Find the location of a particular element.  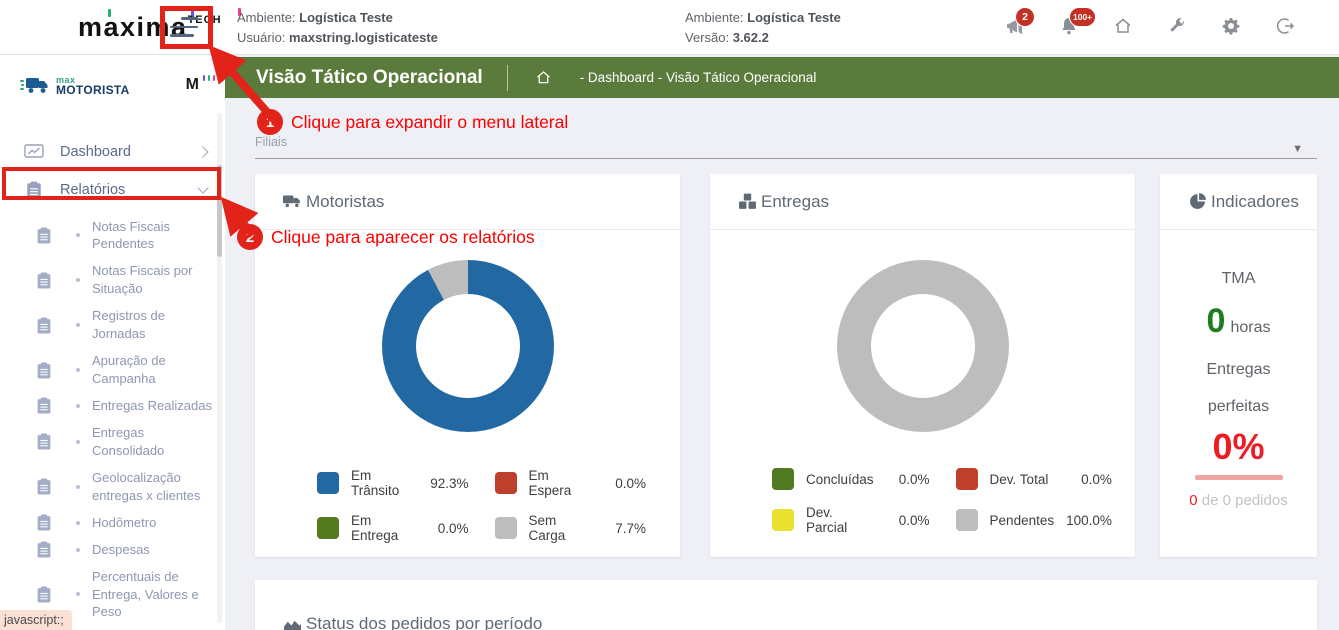

entregas-perfeitas-label-1: Entregas is located at coordinates (1238, 369).